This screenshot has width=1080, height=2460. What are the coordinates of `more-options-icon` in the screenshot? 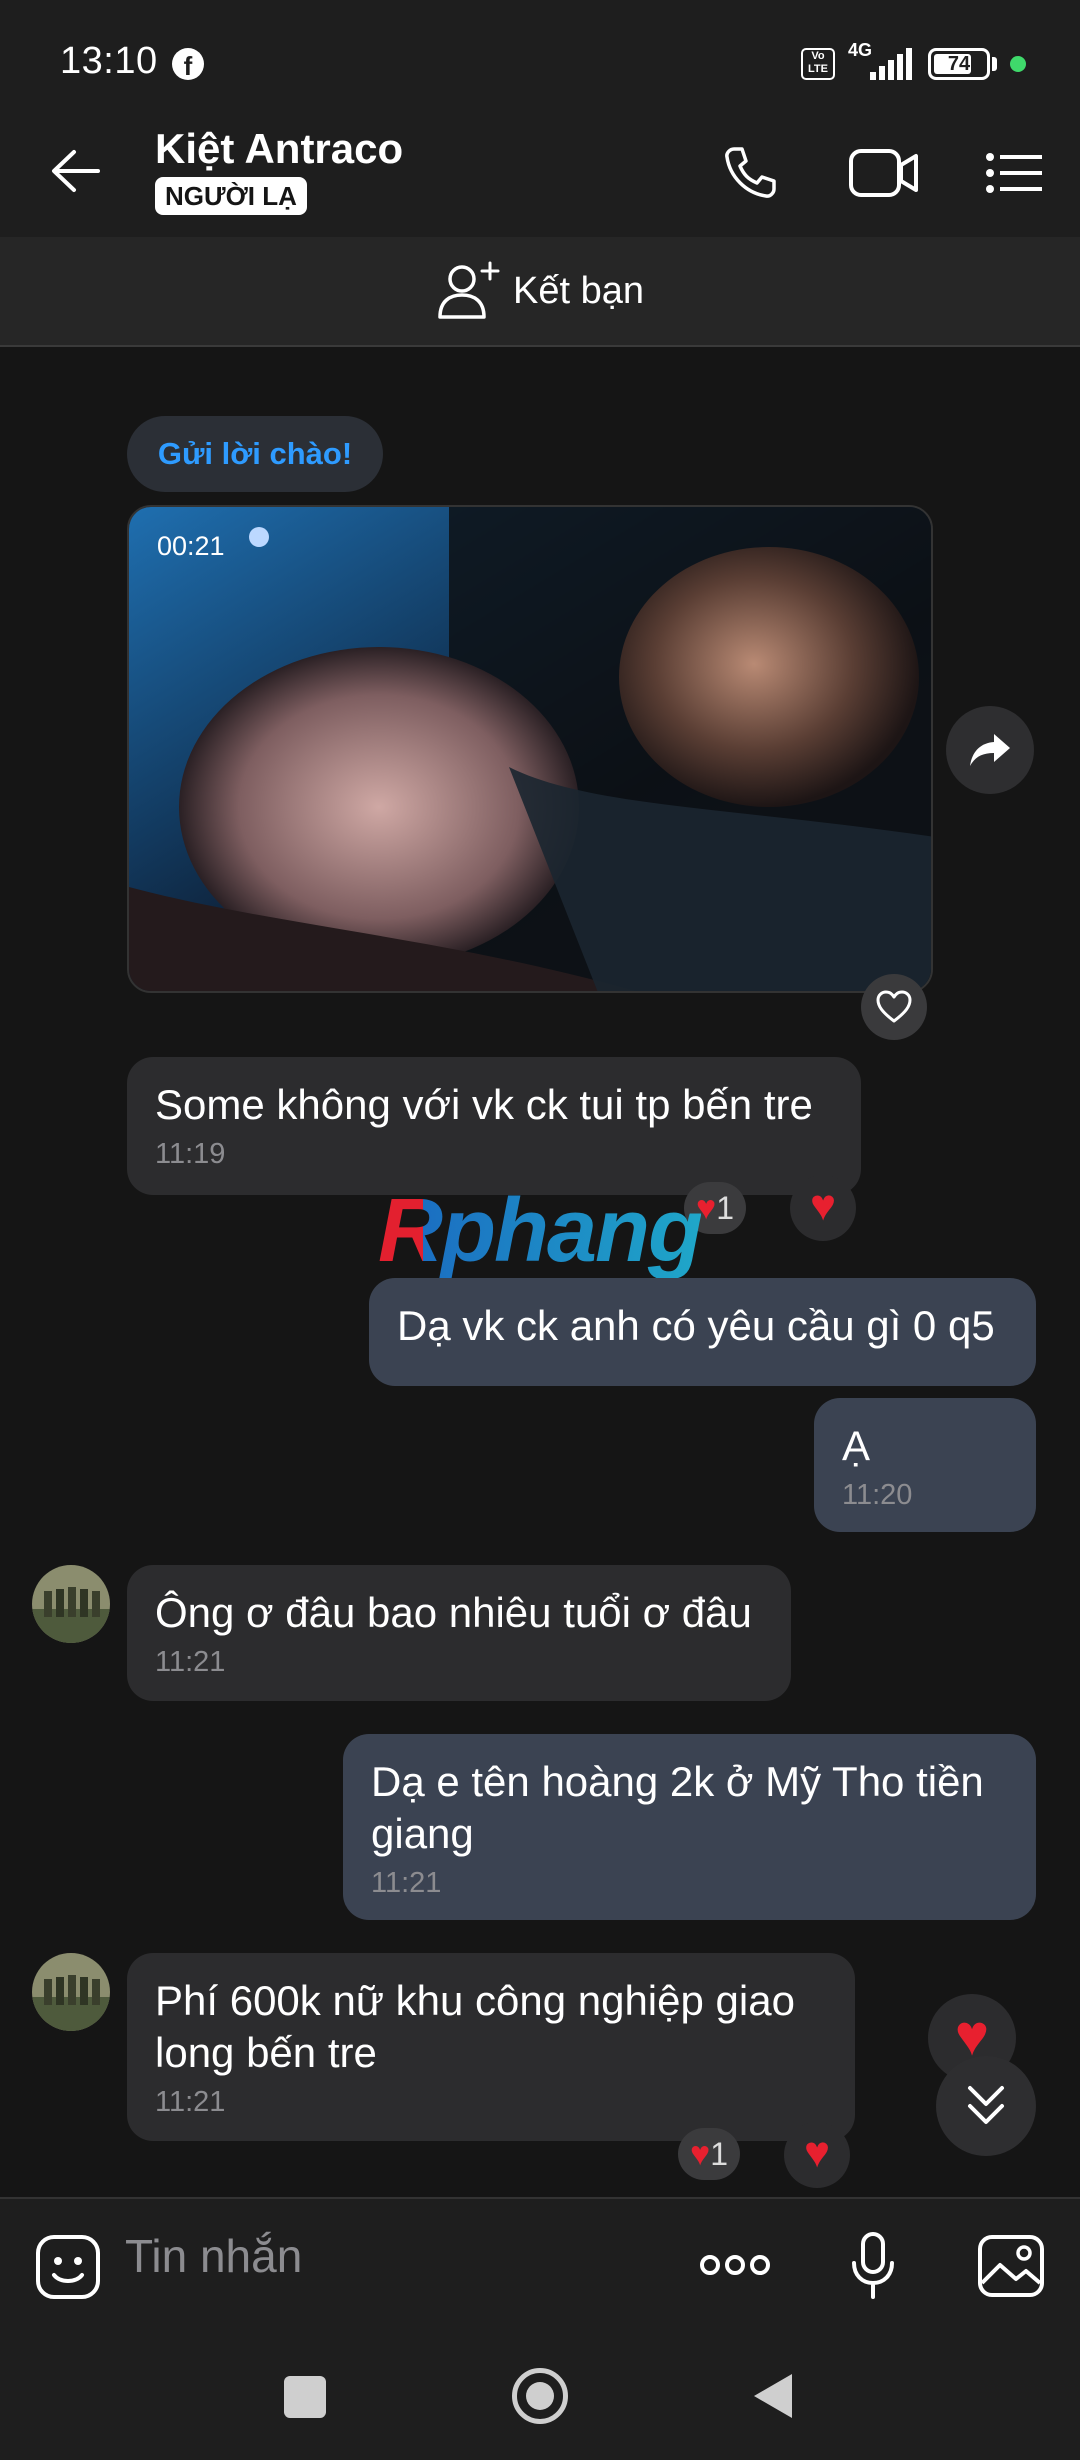 It's located at (735, 2265).